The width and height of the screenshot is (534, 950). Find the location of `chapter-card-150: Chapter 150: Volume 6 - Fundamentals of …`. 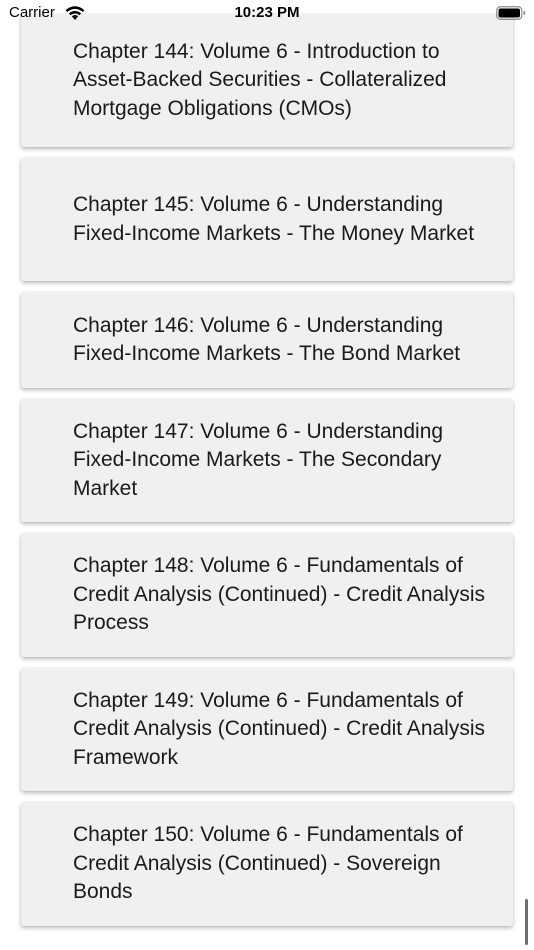

chapter-card-150: Chapter 150: Volume 6 - Fundamentals of … is located at coordinates (267, 864).